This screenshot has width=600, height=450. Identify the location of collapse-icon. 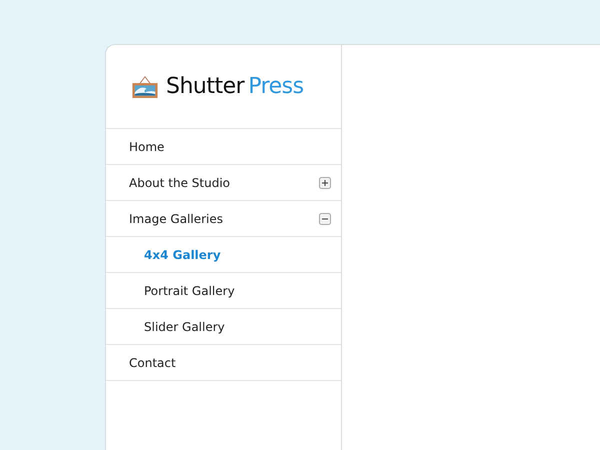
(325, 218).